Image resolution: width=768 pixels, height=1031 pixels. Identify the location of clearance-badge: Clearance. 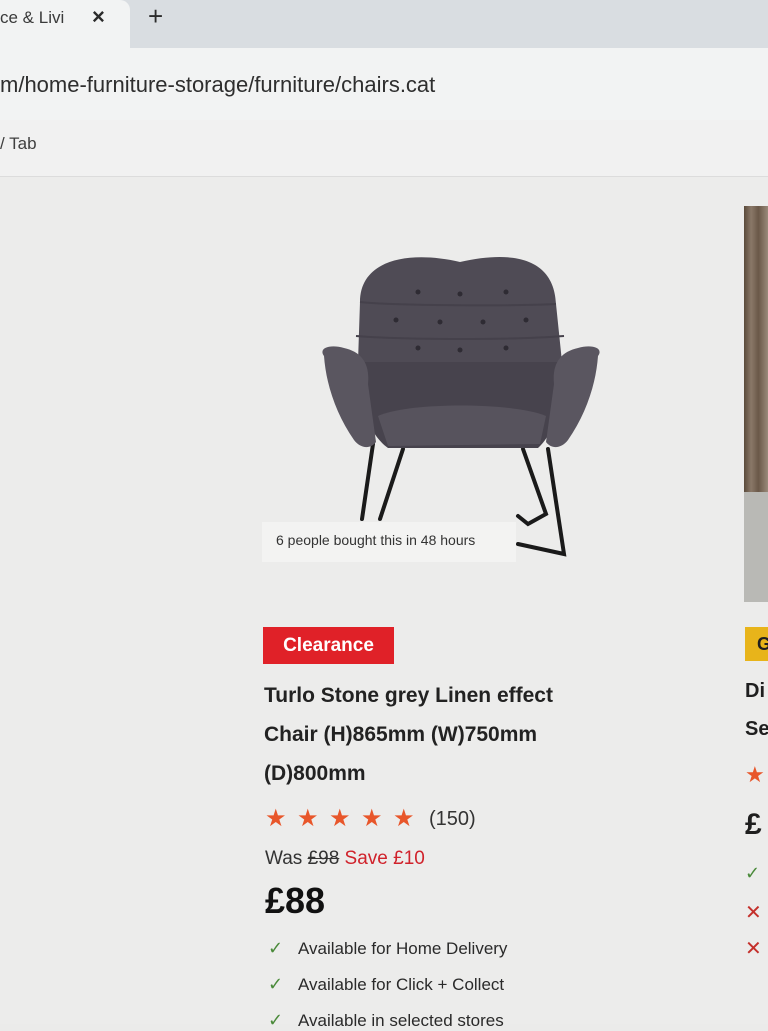
(328, 645).